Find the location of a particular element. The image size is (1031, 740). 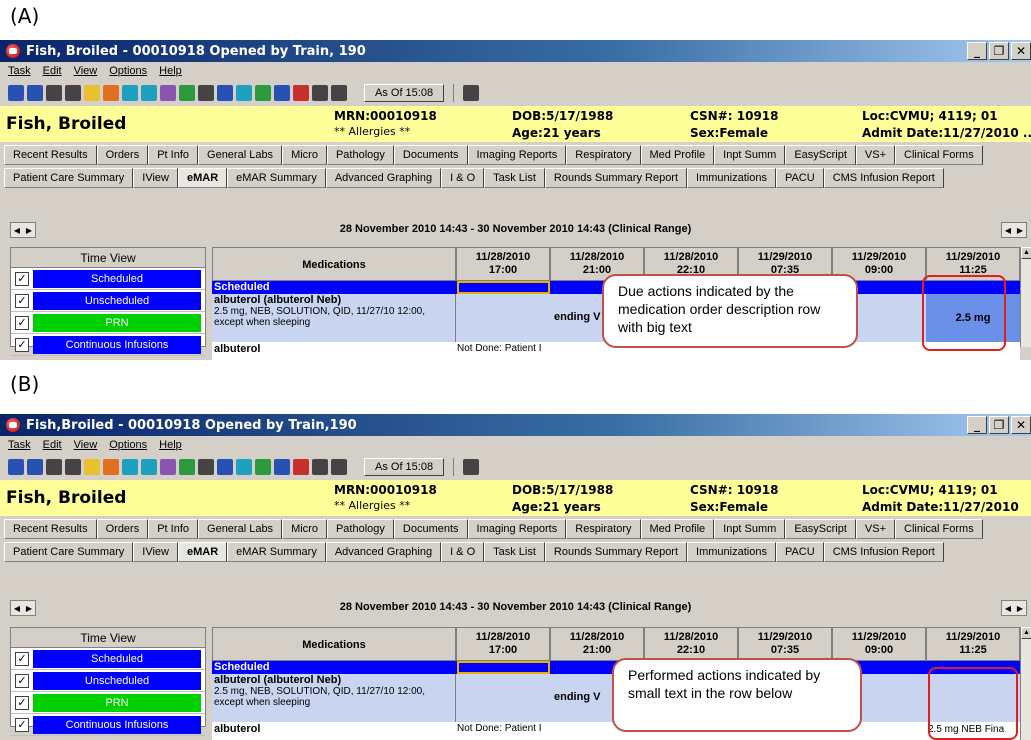

calendar-icon is located at coordinates (168, 93).